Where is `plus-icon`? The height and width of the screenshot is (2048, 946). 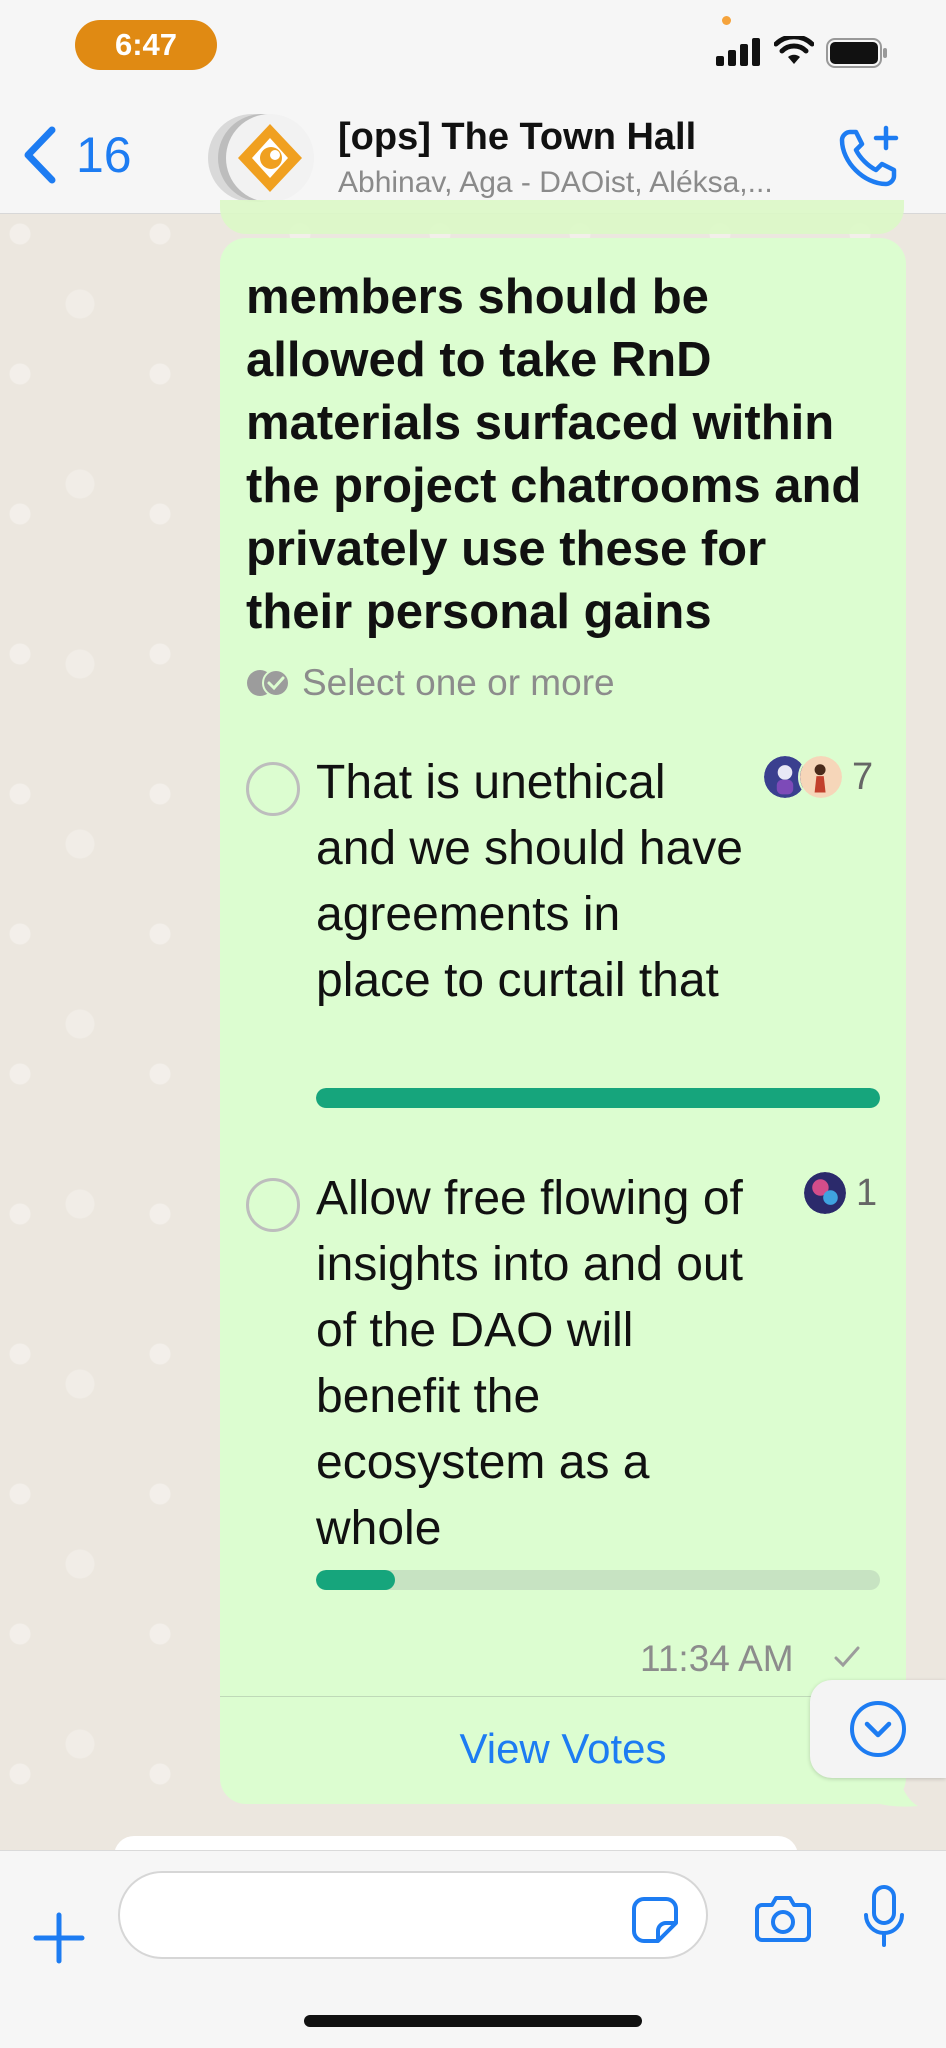 plus-icon is located at coordinates (59, 1938).